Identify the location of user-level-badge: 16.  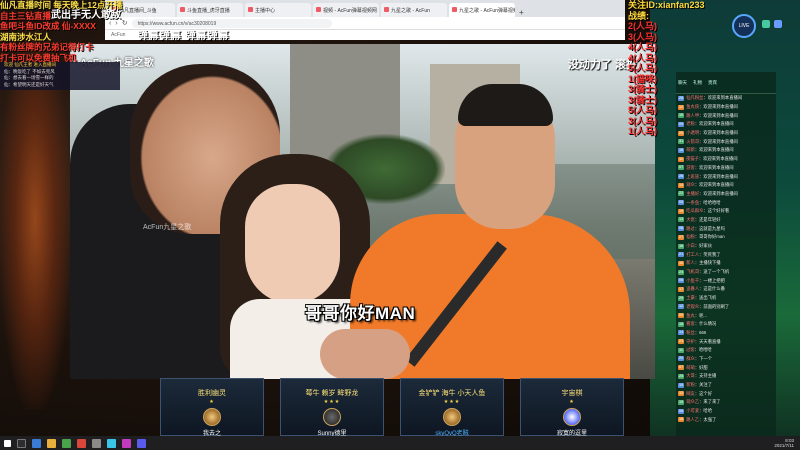
(681, 246).